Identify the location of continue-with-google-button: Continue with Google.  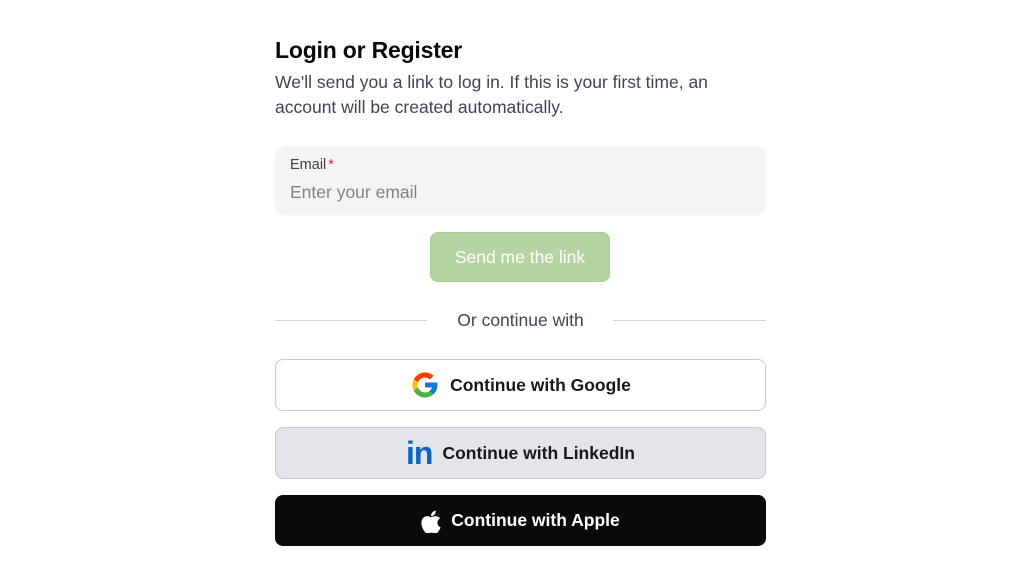
(520, 385).